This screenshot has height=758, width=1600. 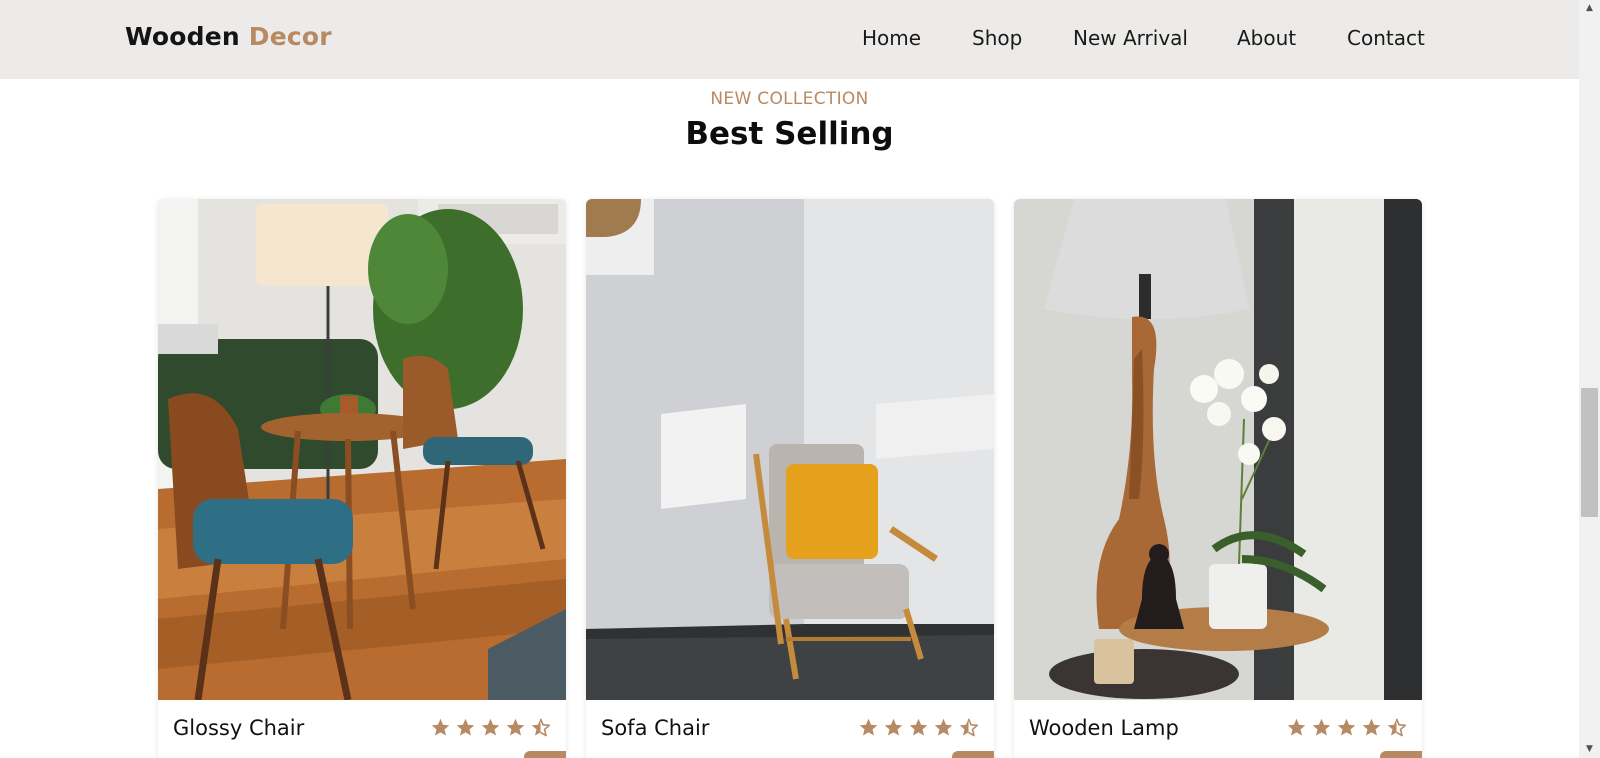 I want to click on nav-link-shop: Shop, so click(x=997, y=38).